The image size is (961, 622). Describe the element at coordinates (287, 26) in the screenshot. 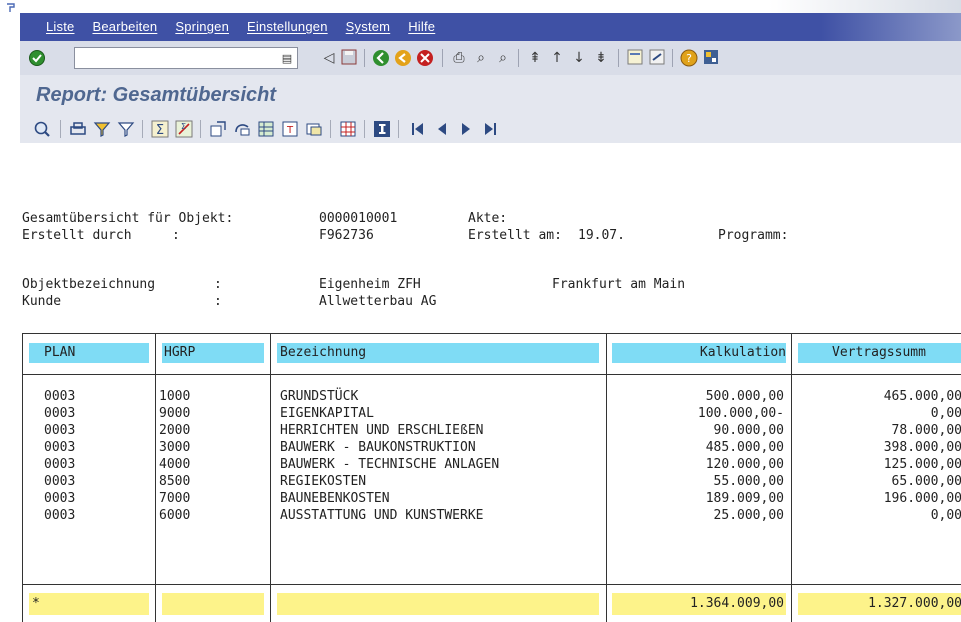

I see `menu-einstellungen: Einstellungen` at that location.